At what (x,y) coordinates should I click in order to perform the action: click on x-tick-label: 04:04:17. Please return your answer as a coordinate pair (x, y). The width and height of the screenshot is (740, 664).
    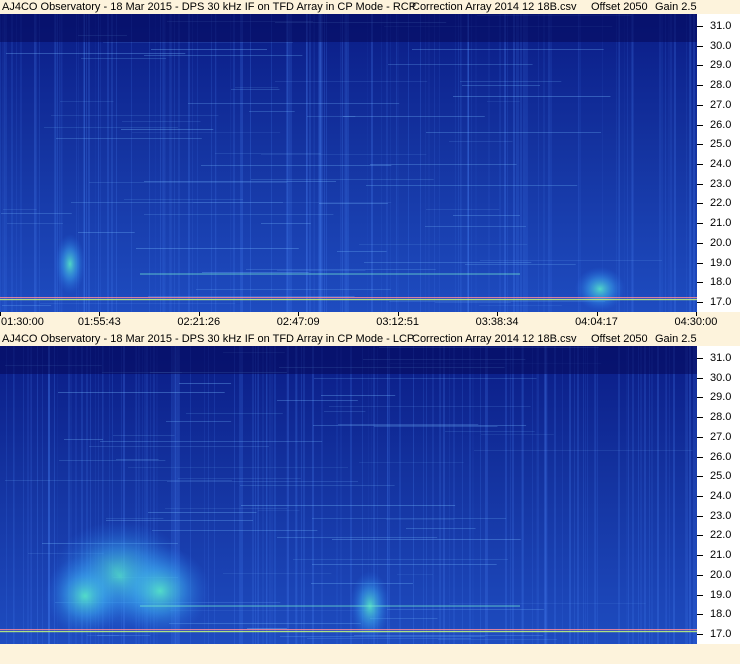
    Looking at the image, I should click on (596, 322).